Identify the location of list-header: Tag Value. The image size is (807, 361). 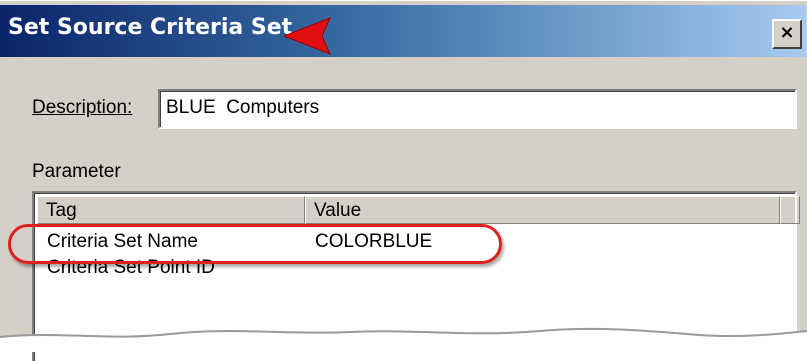
(418, 210).